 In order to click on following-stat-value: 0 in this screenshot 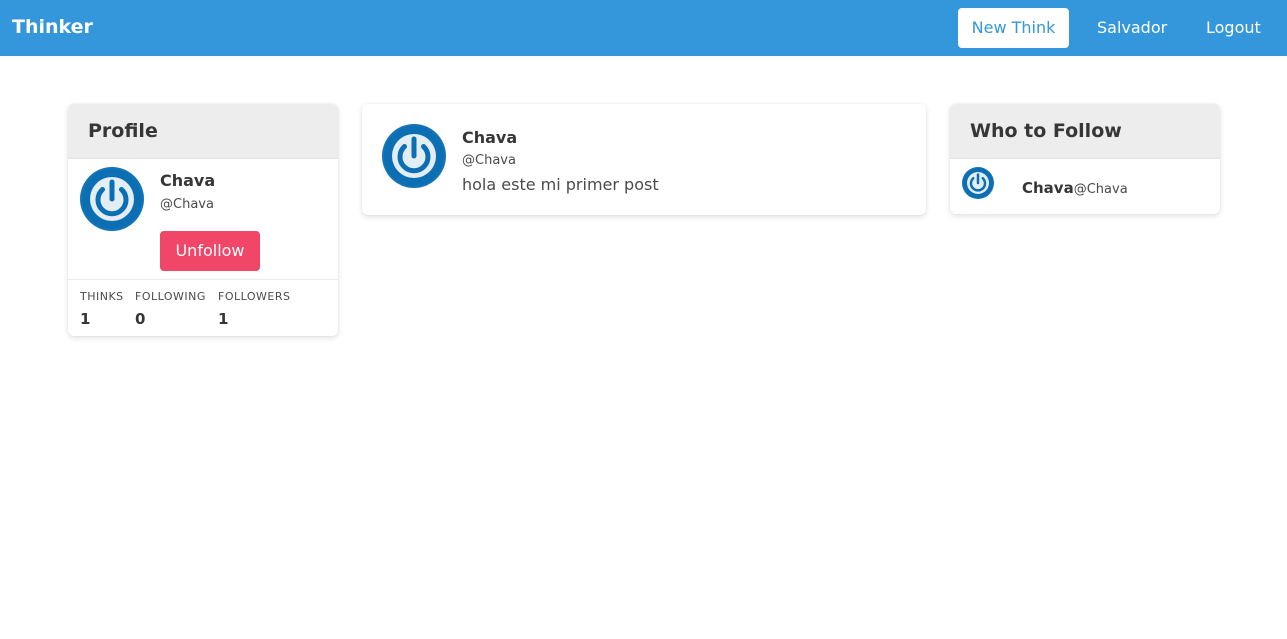, I will do `click(140, 319)`.